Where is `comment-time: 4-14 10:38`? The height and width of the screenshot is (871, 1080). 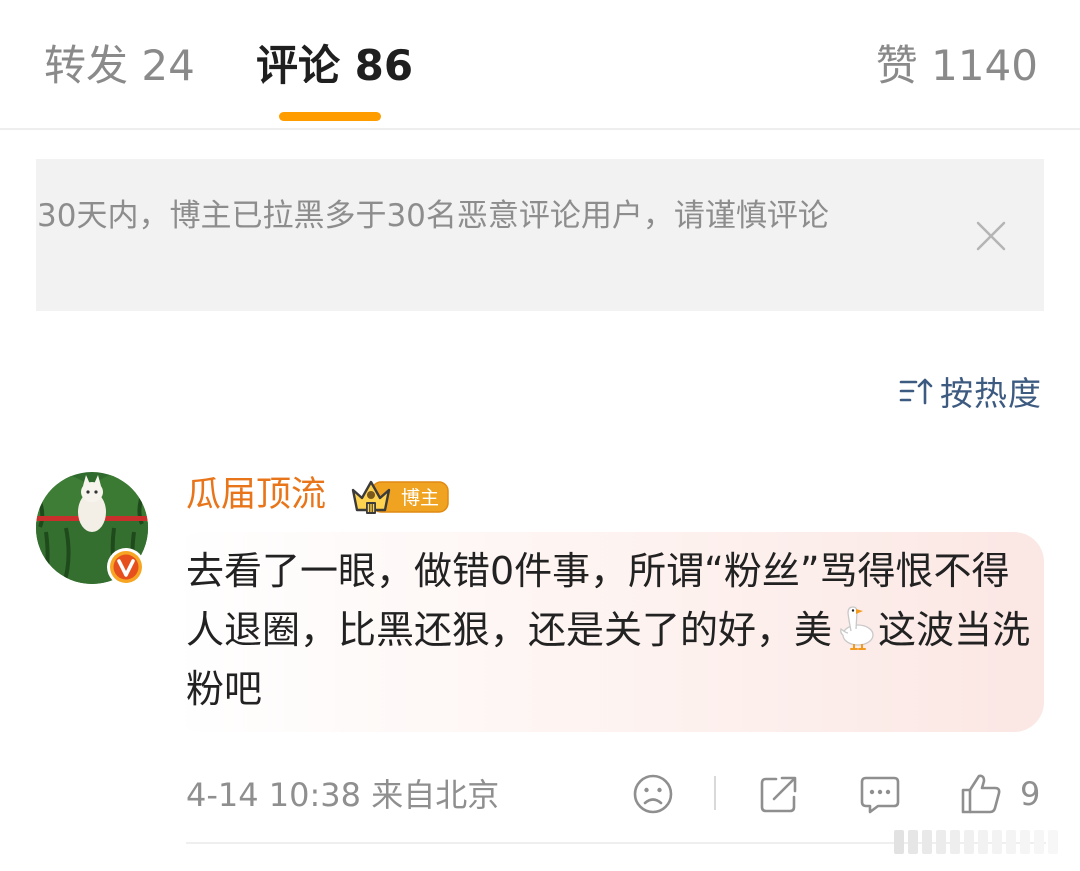
comment-time: 4-14 10:38 is located at coordinates (274, 795).